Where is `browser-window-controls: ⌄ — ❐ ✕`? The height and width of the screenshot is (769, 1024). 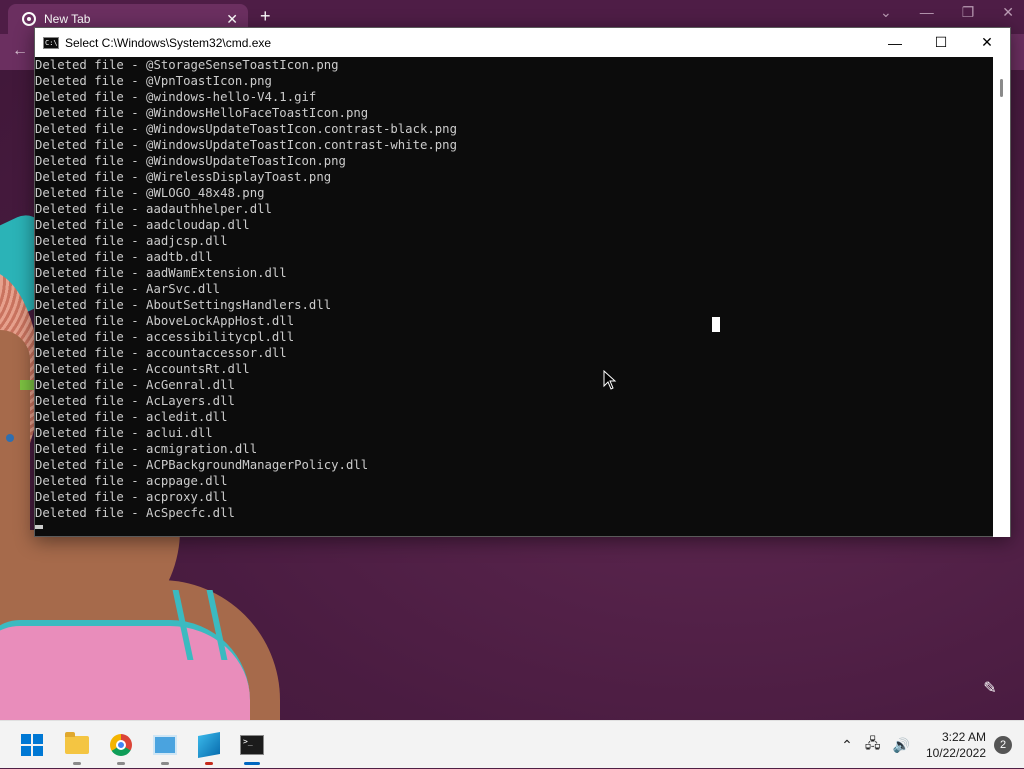 browser-window-controls: ⌄ — ❐ ✕ is located at coordinates (947, 12).